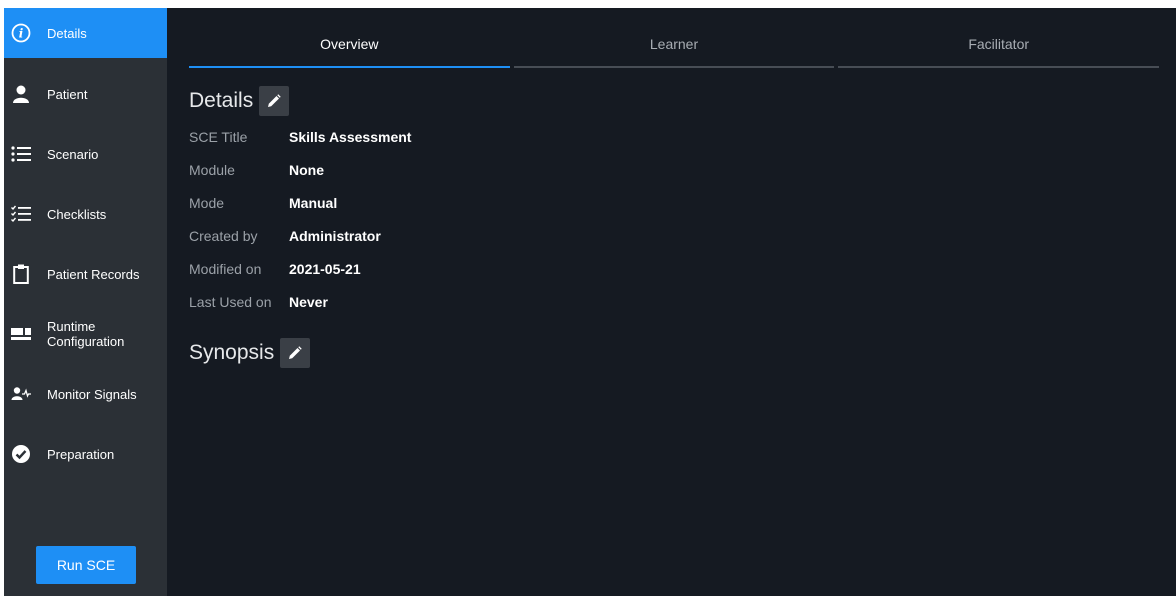 This screenshot has height=596, width=1176. Describe the element at coordinates (21, 214) in the screenshot. I see `checklist-icon` at that location.